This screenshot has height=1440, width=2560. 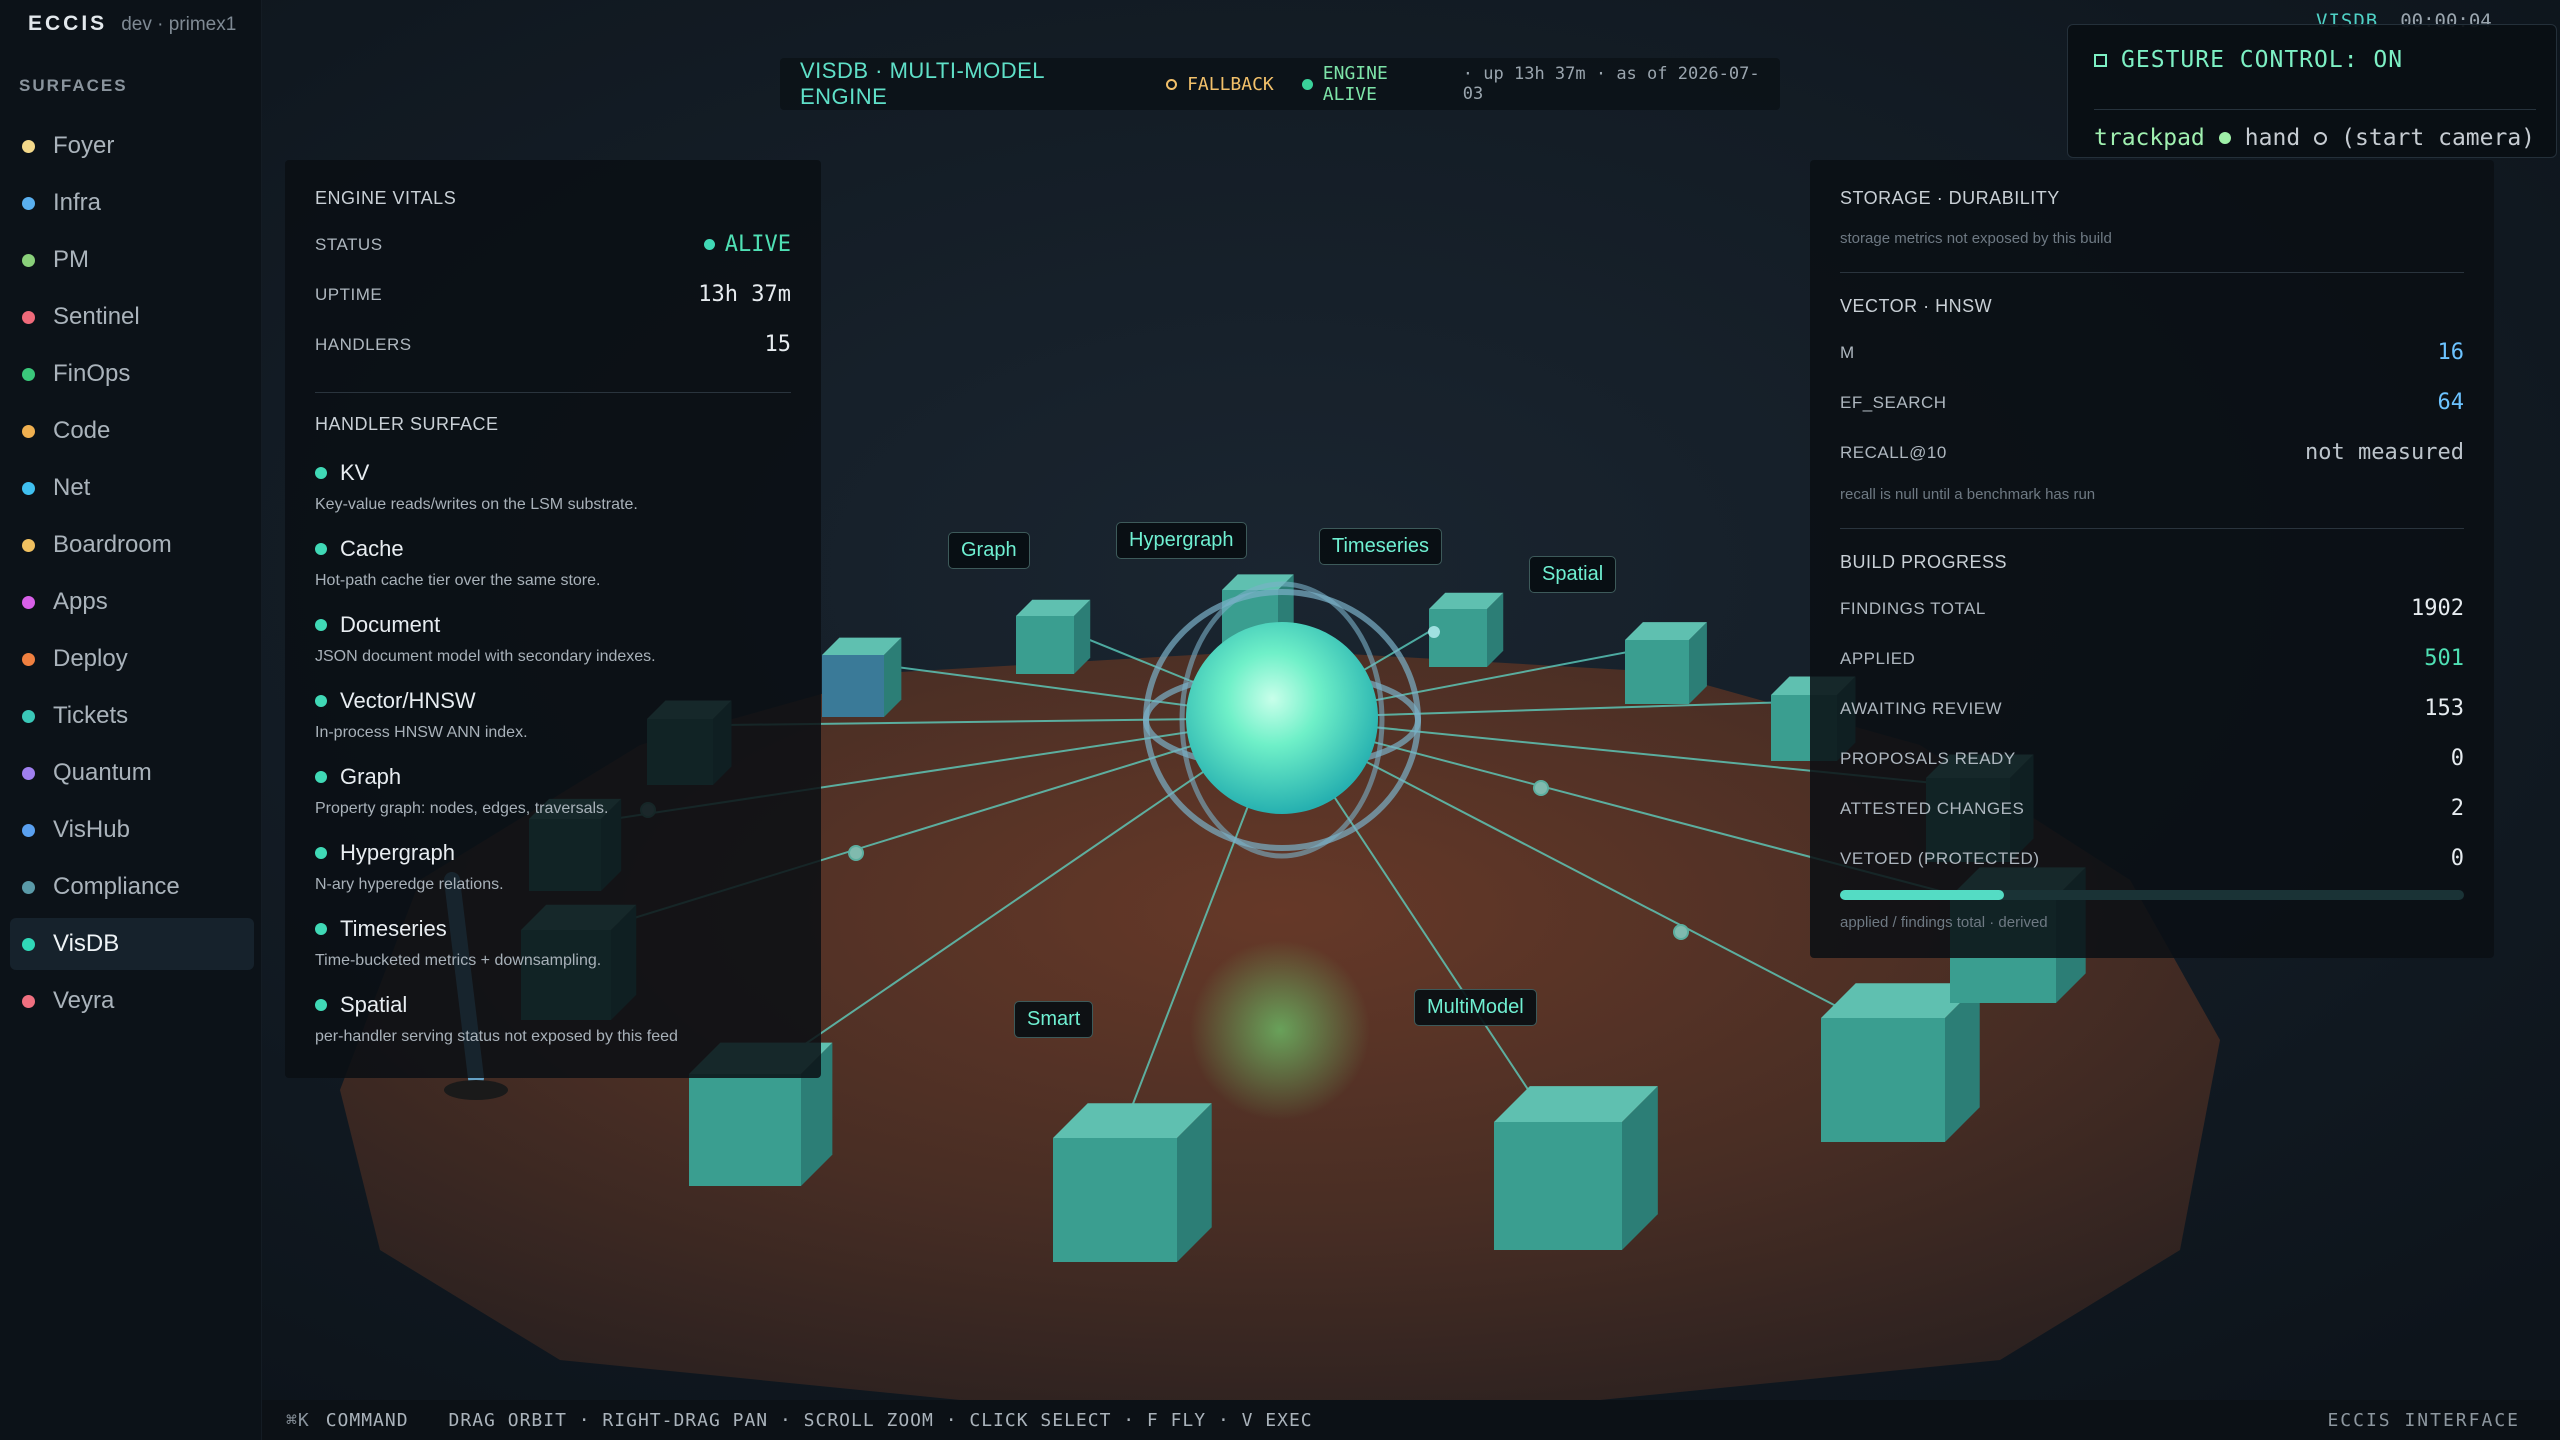 I want to click on proposals-row: PROPOSALS READY 0, so click(x=2152, y=758).